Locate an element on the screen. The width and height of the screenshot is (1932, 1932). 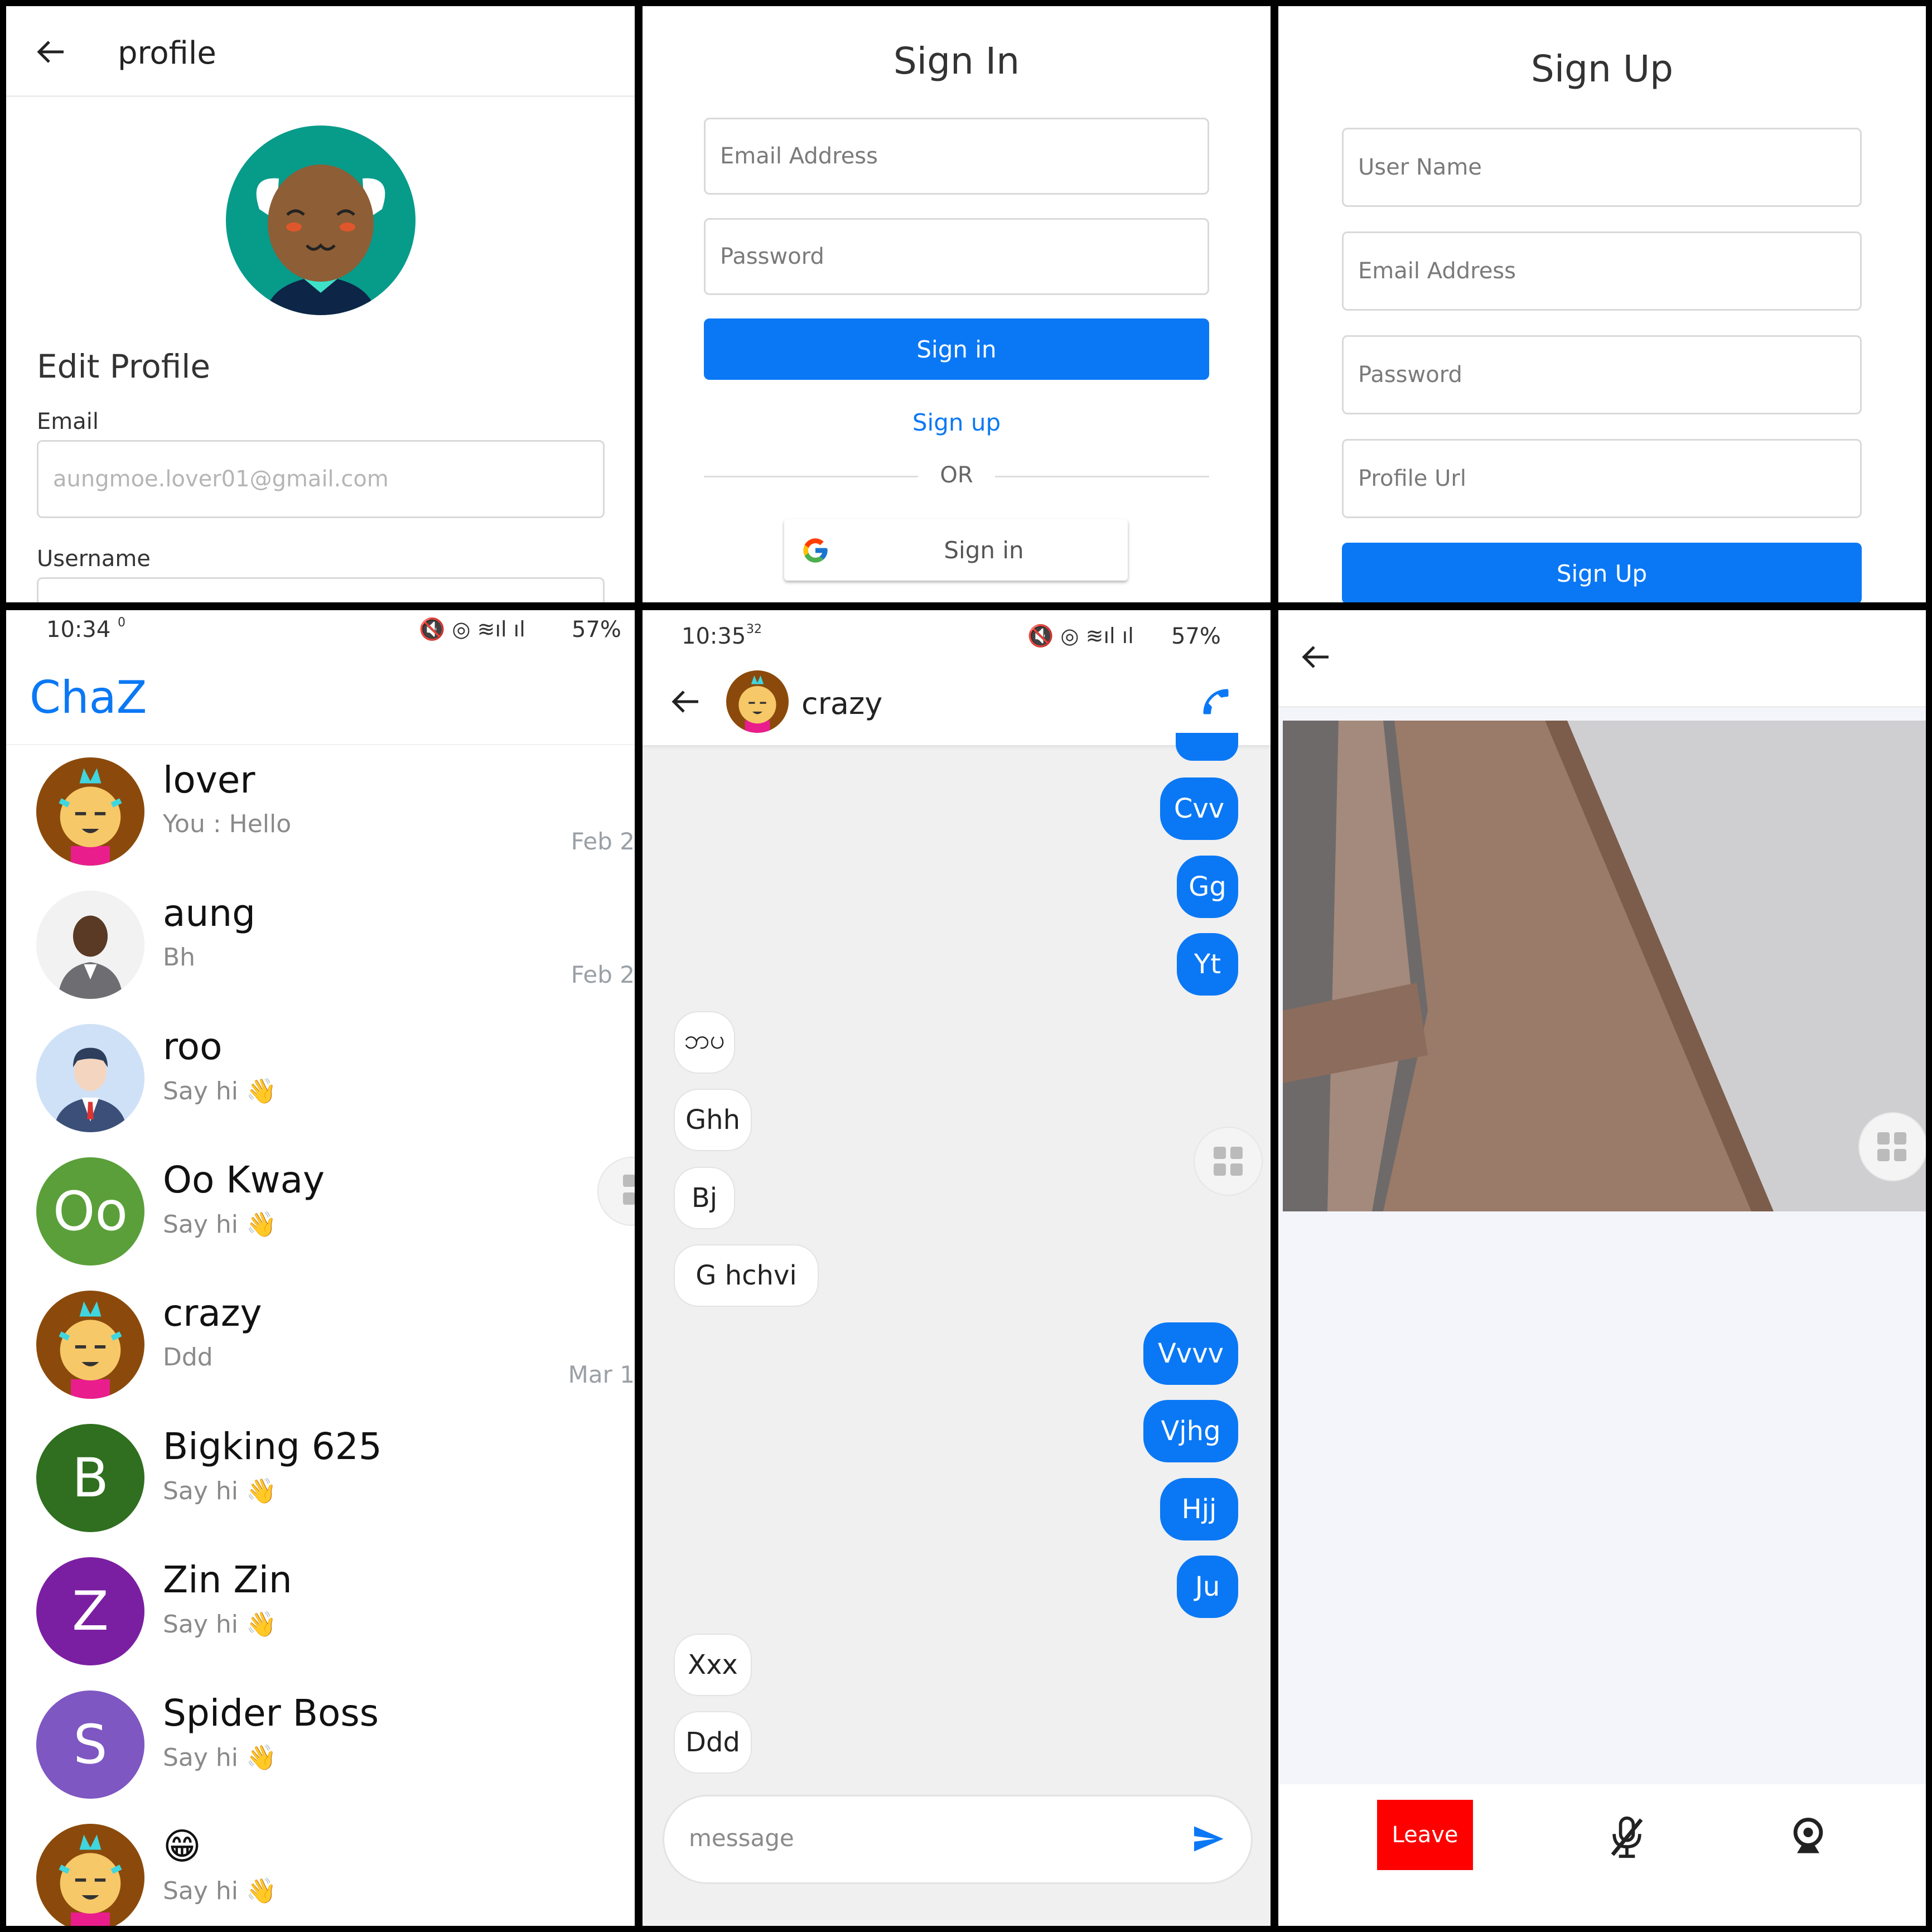
partial-bubble is located at coordinates (1207, 747).